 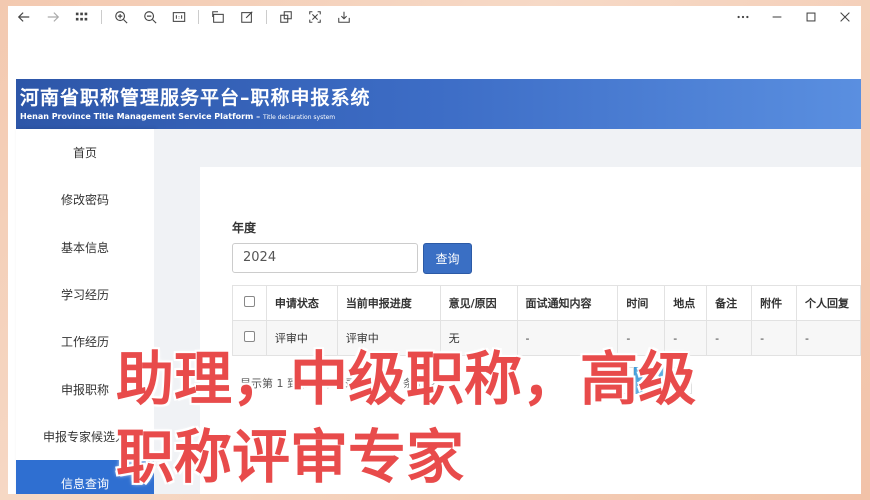 What do you see at coordinates (85, 199) in the screenshot?
I see `sidebar-item-change-password: 修改密码` at bounding box center [85, 199].